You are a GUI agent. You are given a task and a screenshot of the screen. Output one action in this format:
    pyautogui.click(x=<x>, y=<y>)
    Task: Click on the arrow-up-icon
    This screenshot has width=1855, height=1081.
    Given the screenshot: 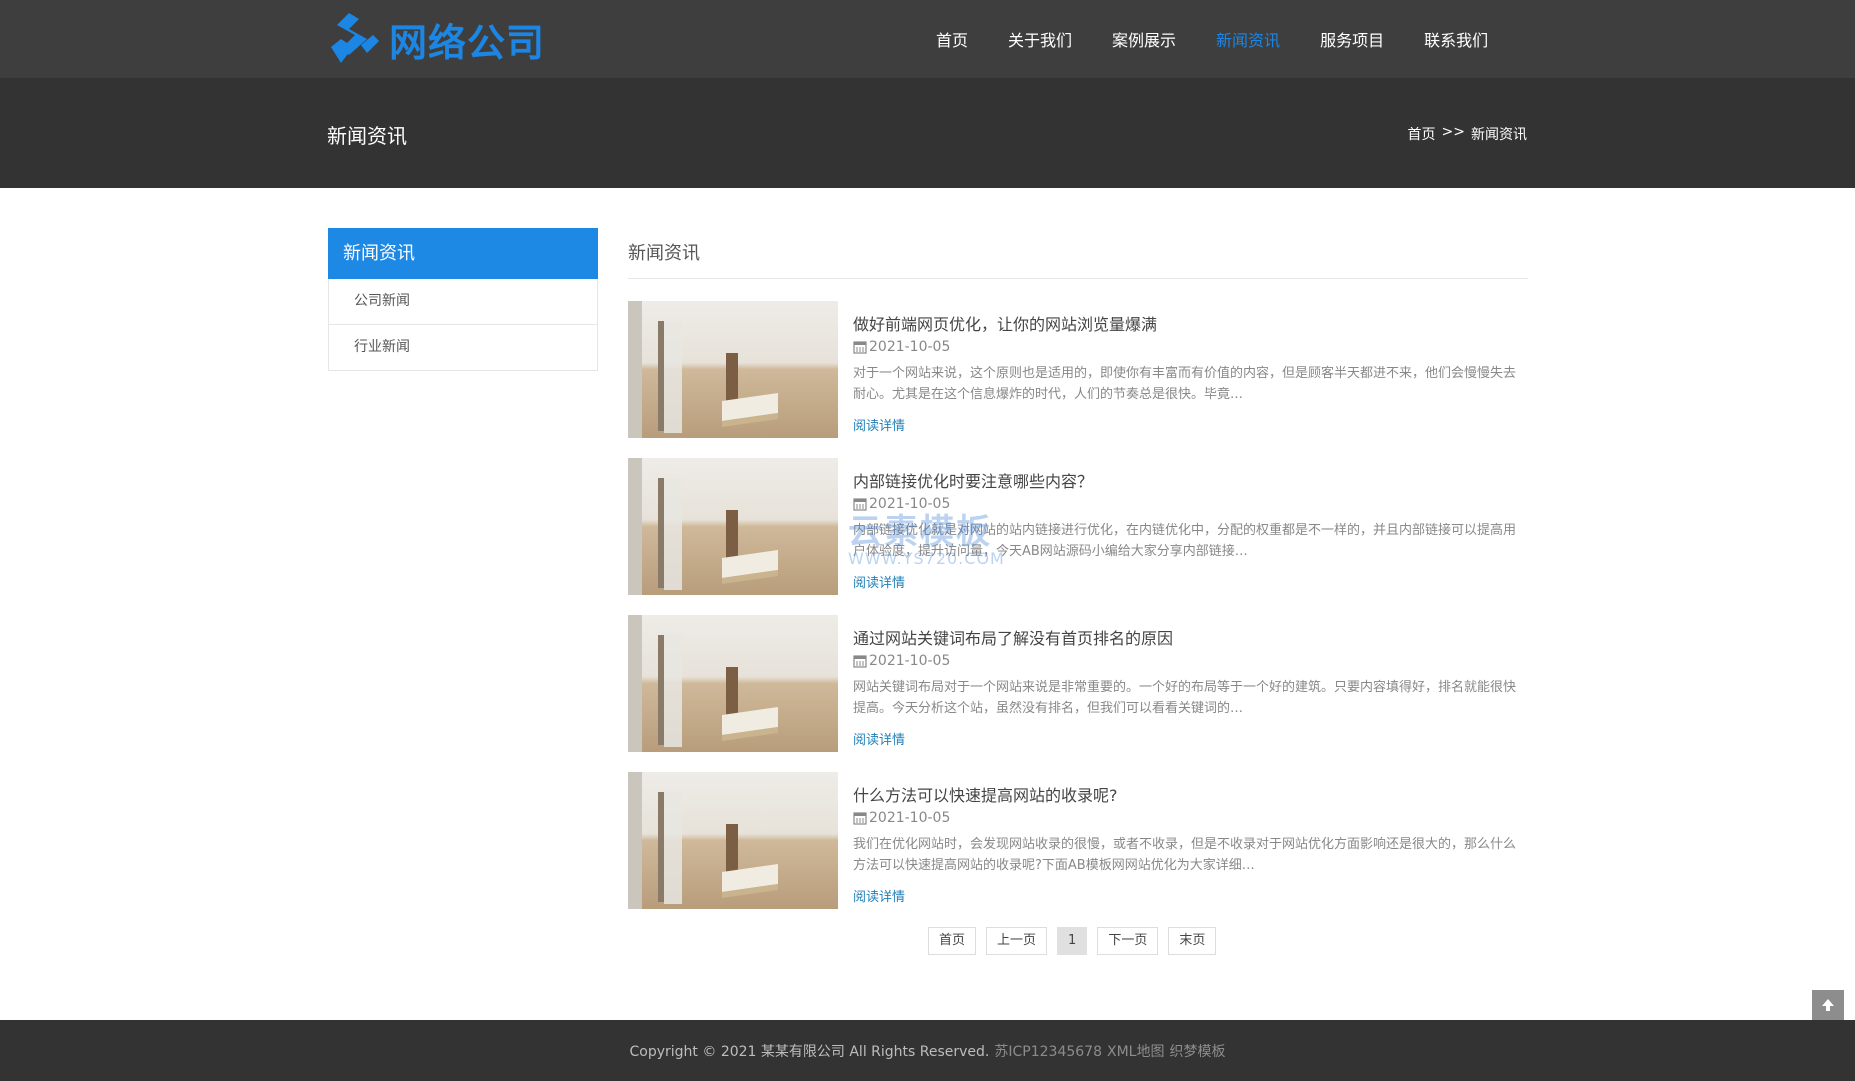 What is the action you would take?
    pyautogui.click(x=1828, y=1005)
    